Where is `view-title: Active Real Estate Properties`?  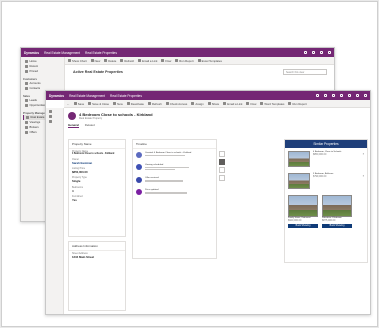 view-title: Active Real Estate Properties is located at coordinates (98, 72).